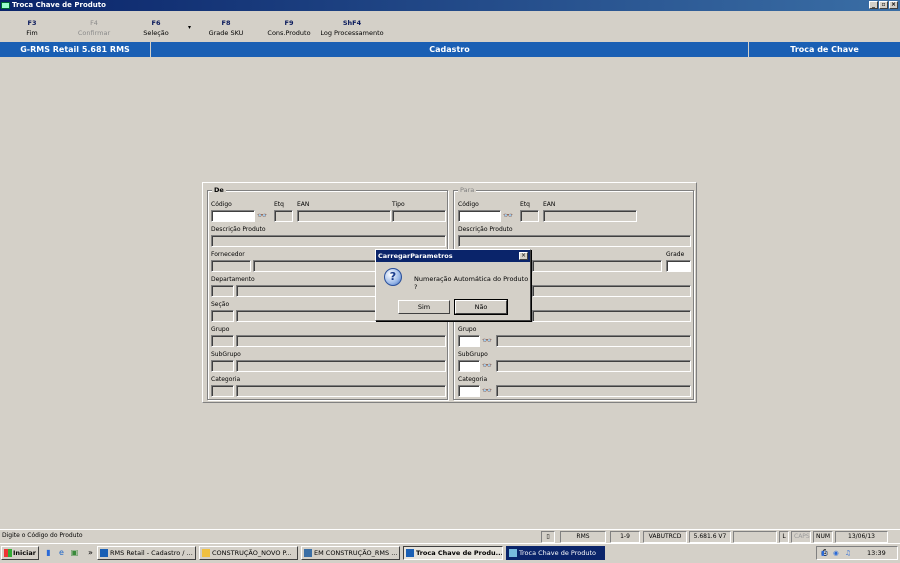 The image size is (900, 563). Describe the element at coordinates (42, 535) in the screenshot. I see `status-hint: Digite o Código do Produto` at that location.